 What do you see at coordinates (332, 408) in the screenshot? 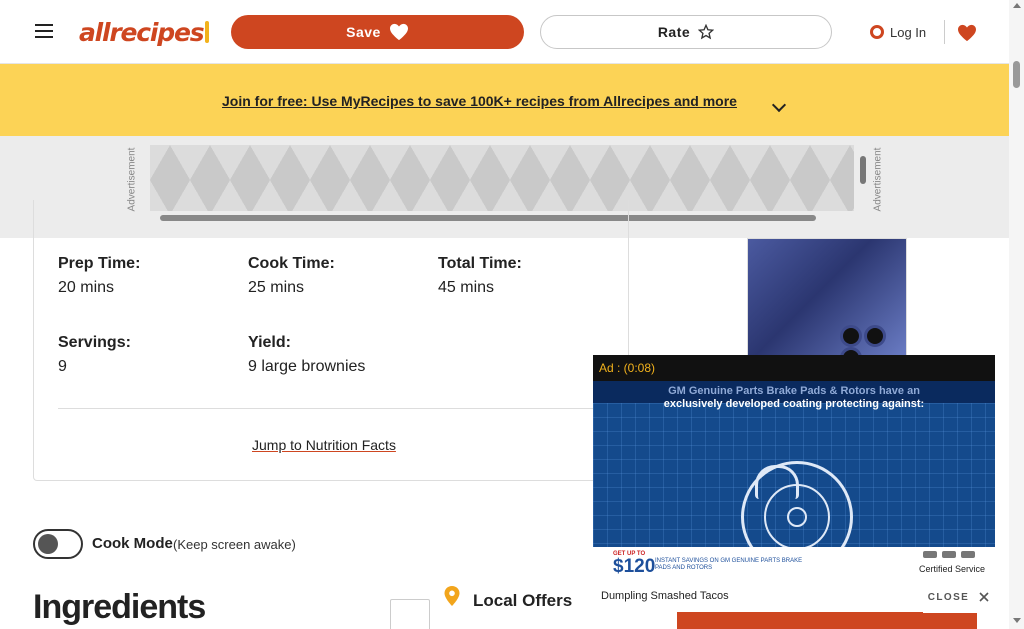
I see `details-divider` at bounding box center [332, 408].